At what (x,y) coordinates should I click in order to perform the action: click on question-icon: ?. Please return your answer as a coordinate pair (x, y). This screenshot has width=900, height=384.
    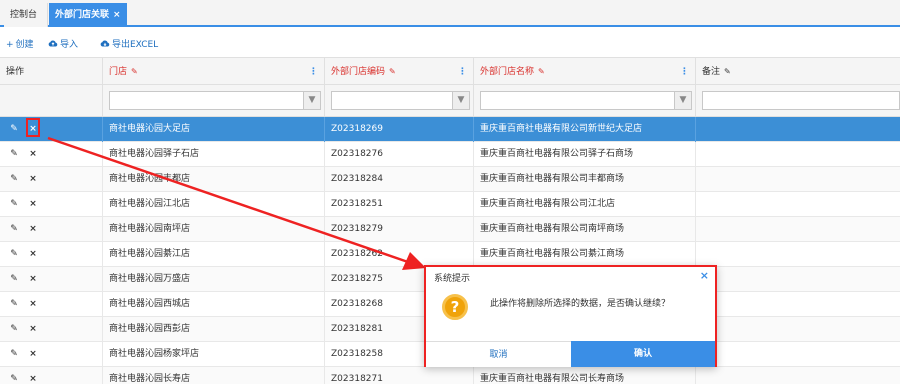
    Looking at the image, I should click on (455, 307).